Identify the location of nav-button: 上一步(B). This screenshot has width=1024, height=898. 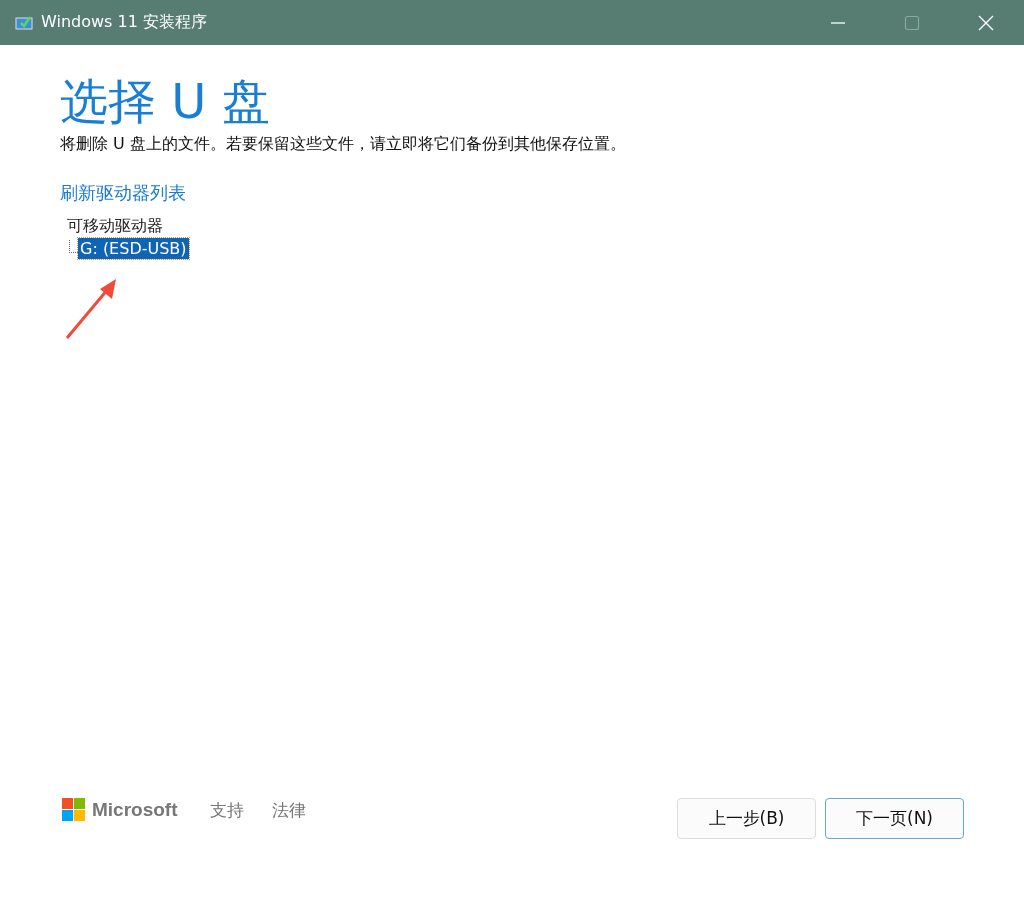
(746, 818).